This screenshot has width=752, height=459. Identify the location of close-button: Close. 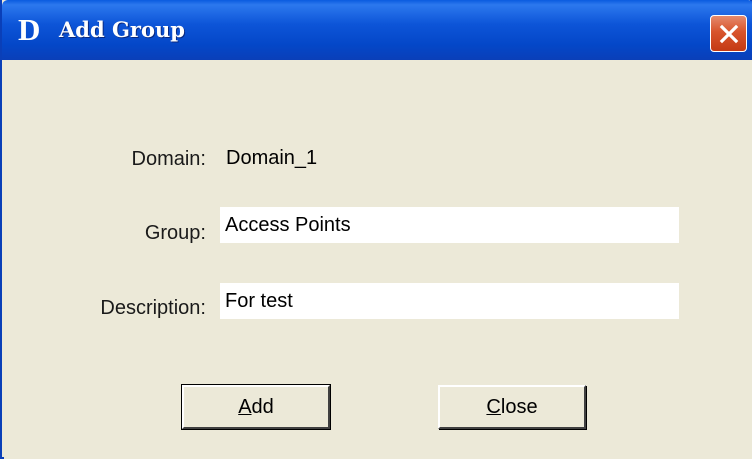
(512, 407).